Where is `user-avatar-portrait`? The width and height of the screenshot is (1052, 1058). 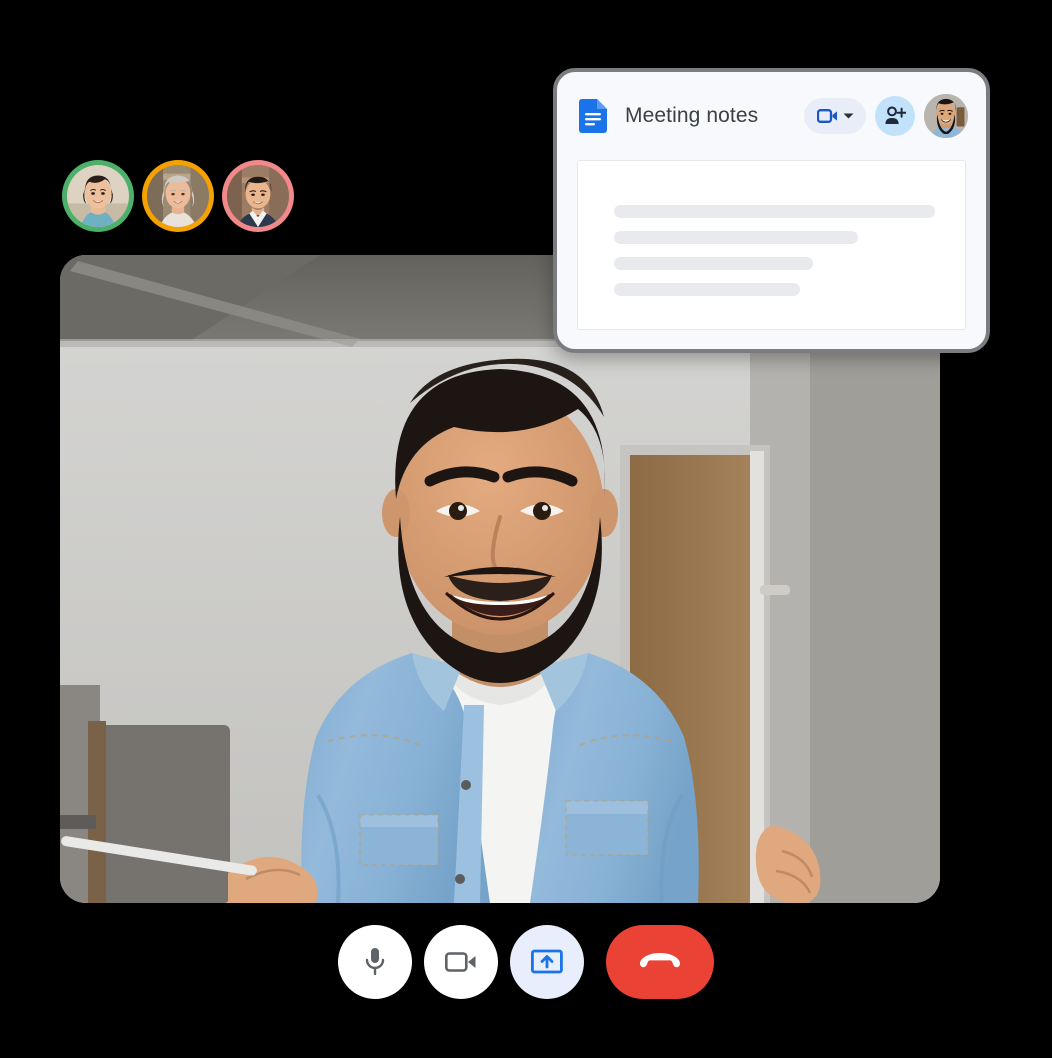
user-avatar-portrait is located at coordinates (946, 116).